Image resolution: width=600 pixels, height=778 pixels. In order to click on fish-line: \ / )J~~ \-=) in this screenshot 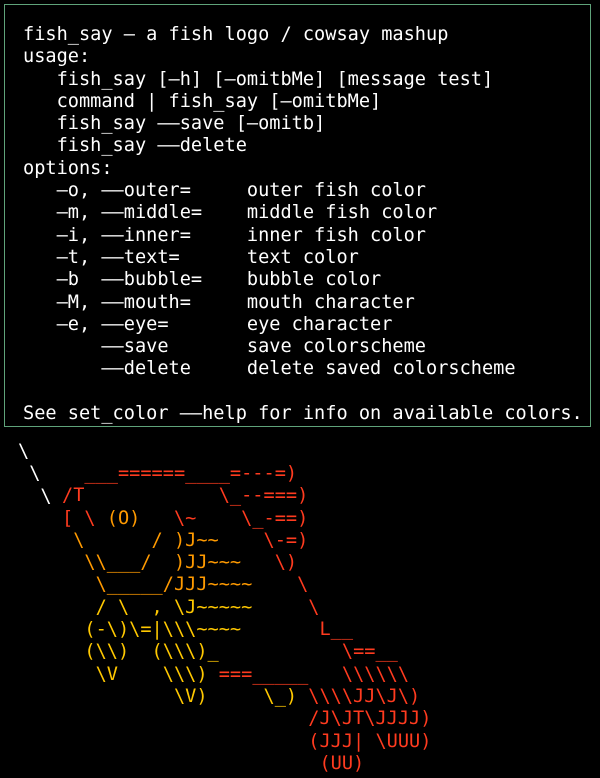, I will do `click(185, 540)`.